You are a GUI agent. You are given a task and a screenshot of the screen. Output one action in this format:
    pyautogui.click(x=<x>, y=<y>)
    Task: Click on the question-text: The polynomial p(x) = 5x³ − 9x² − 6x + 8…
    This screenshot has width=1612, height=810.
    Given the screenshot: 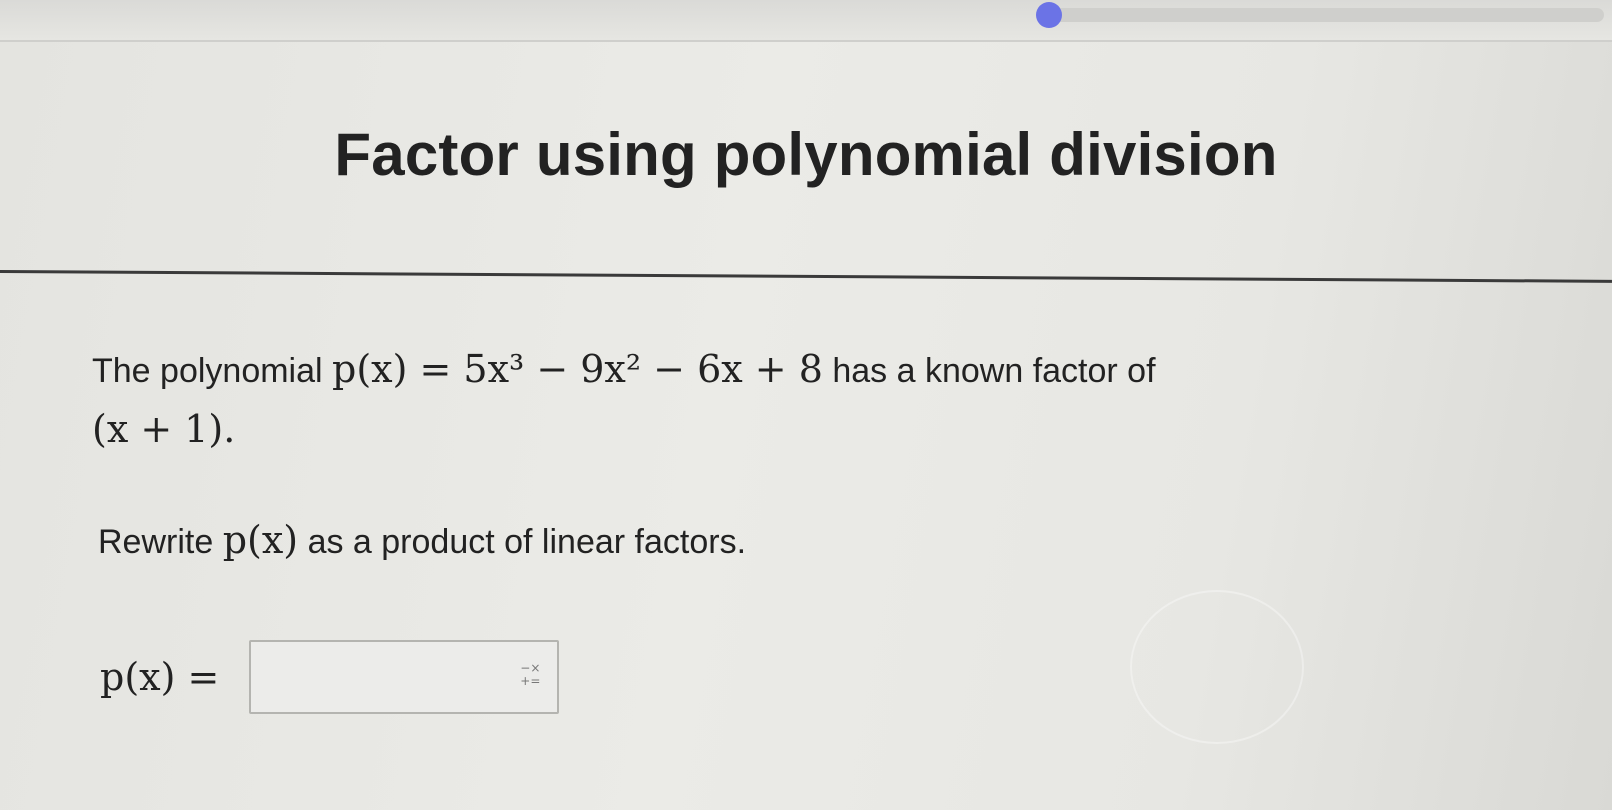 What is the action you would take?
    pyautogui.click(x=802, y=400)
    